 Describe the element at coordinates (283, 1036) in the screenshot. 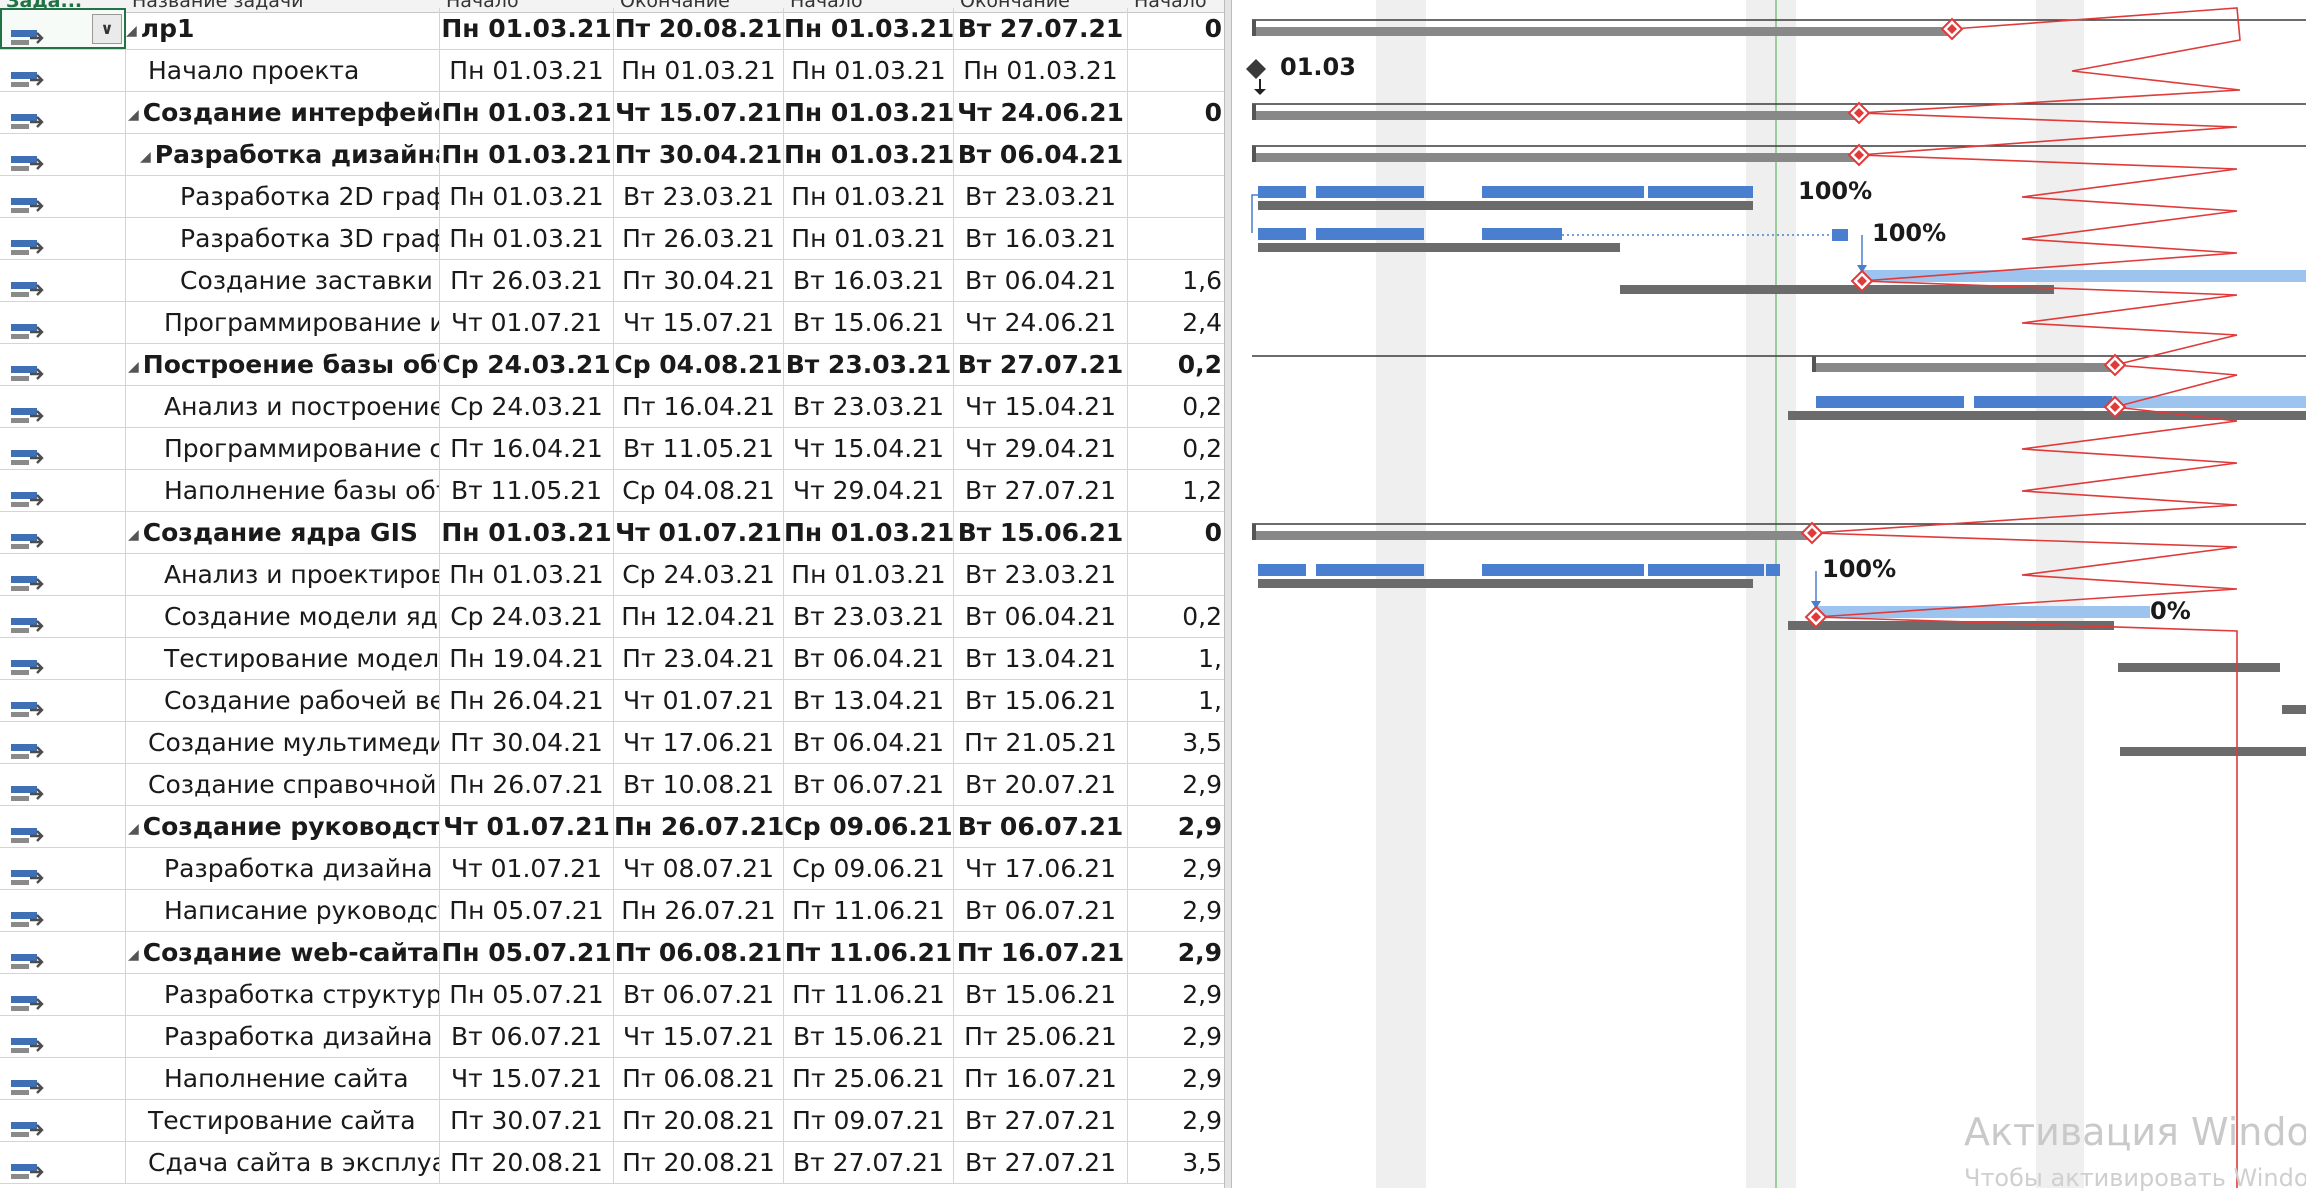

I see `task-name-cell: Разработка дизайна сайта` at that location.